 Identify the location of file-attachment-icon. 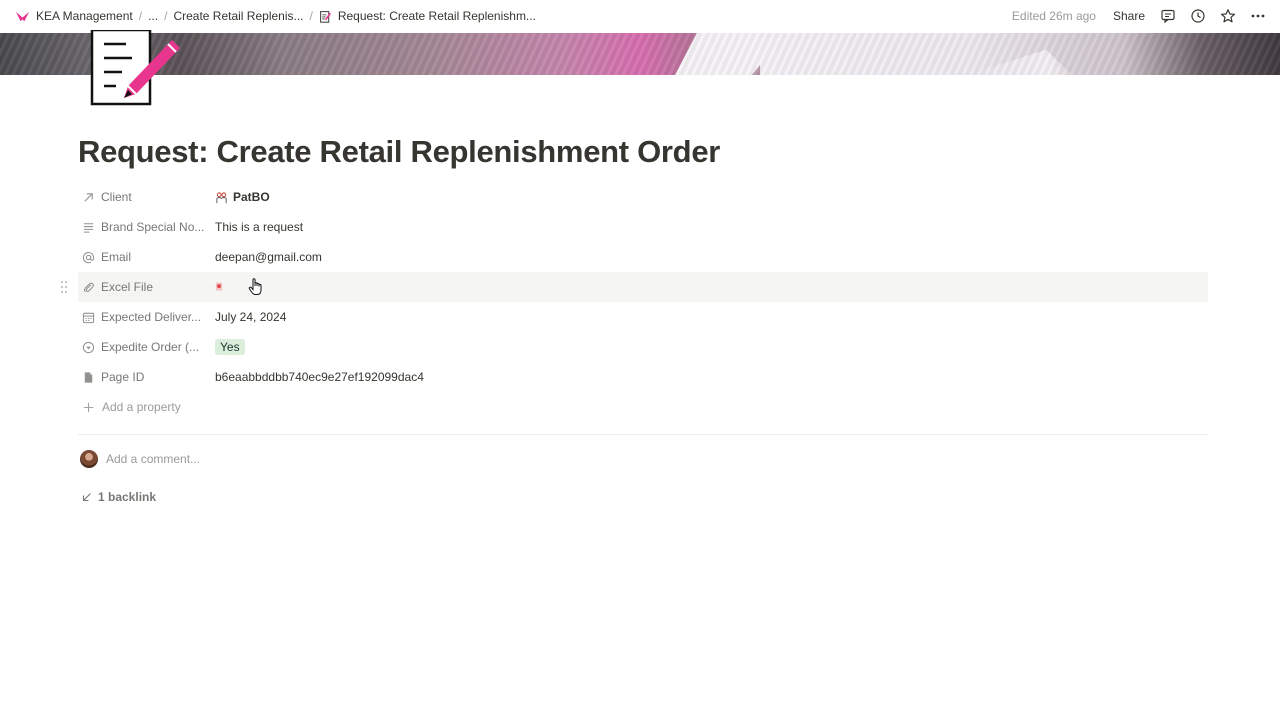
(219, 287).